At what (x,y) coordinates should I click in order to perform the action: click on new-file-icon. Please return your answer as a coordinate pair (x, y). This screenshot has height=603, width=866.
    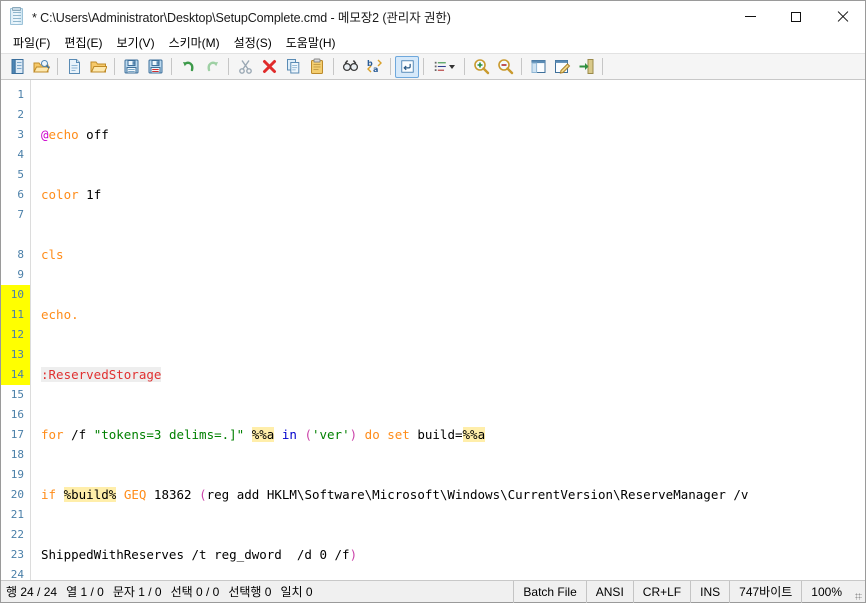
    Looking at the image, I should click on (74, 66).